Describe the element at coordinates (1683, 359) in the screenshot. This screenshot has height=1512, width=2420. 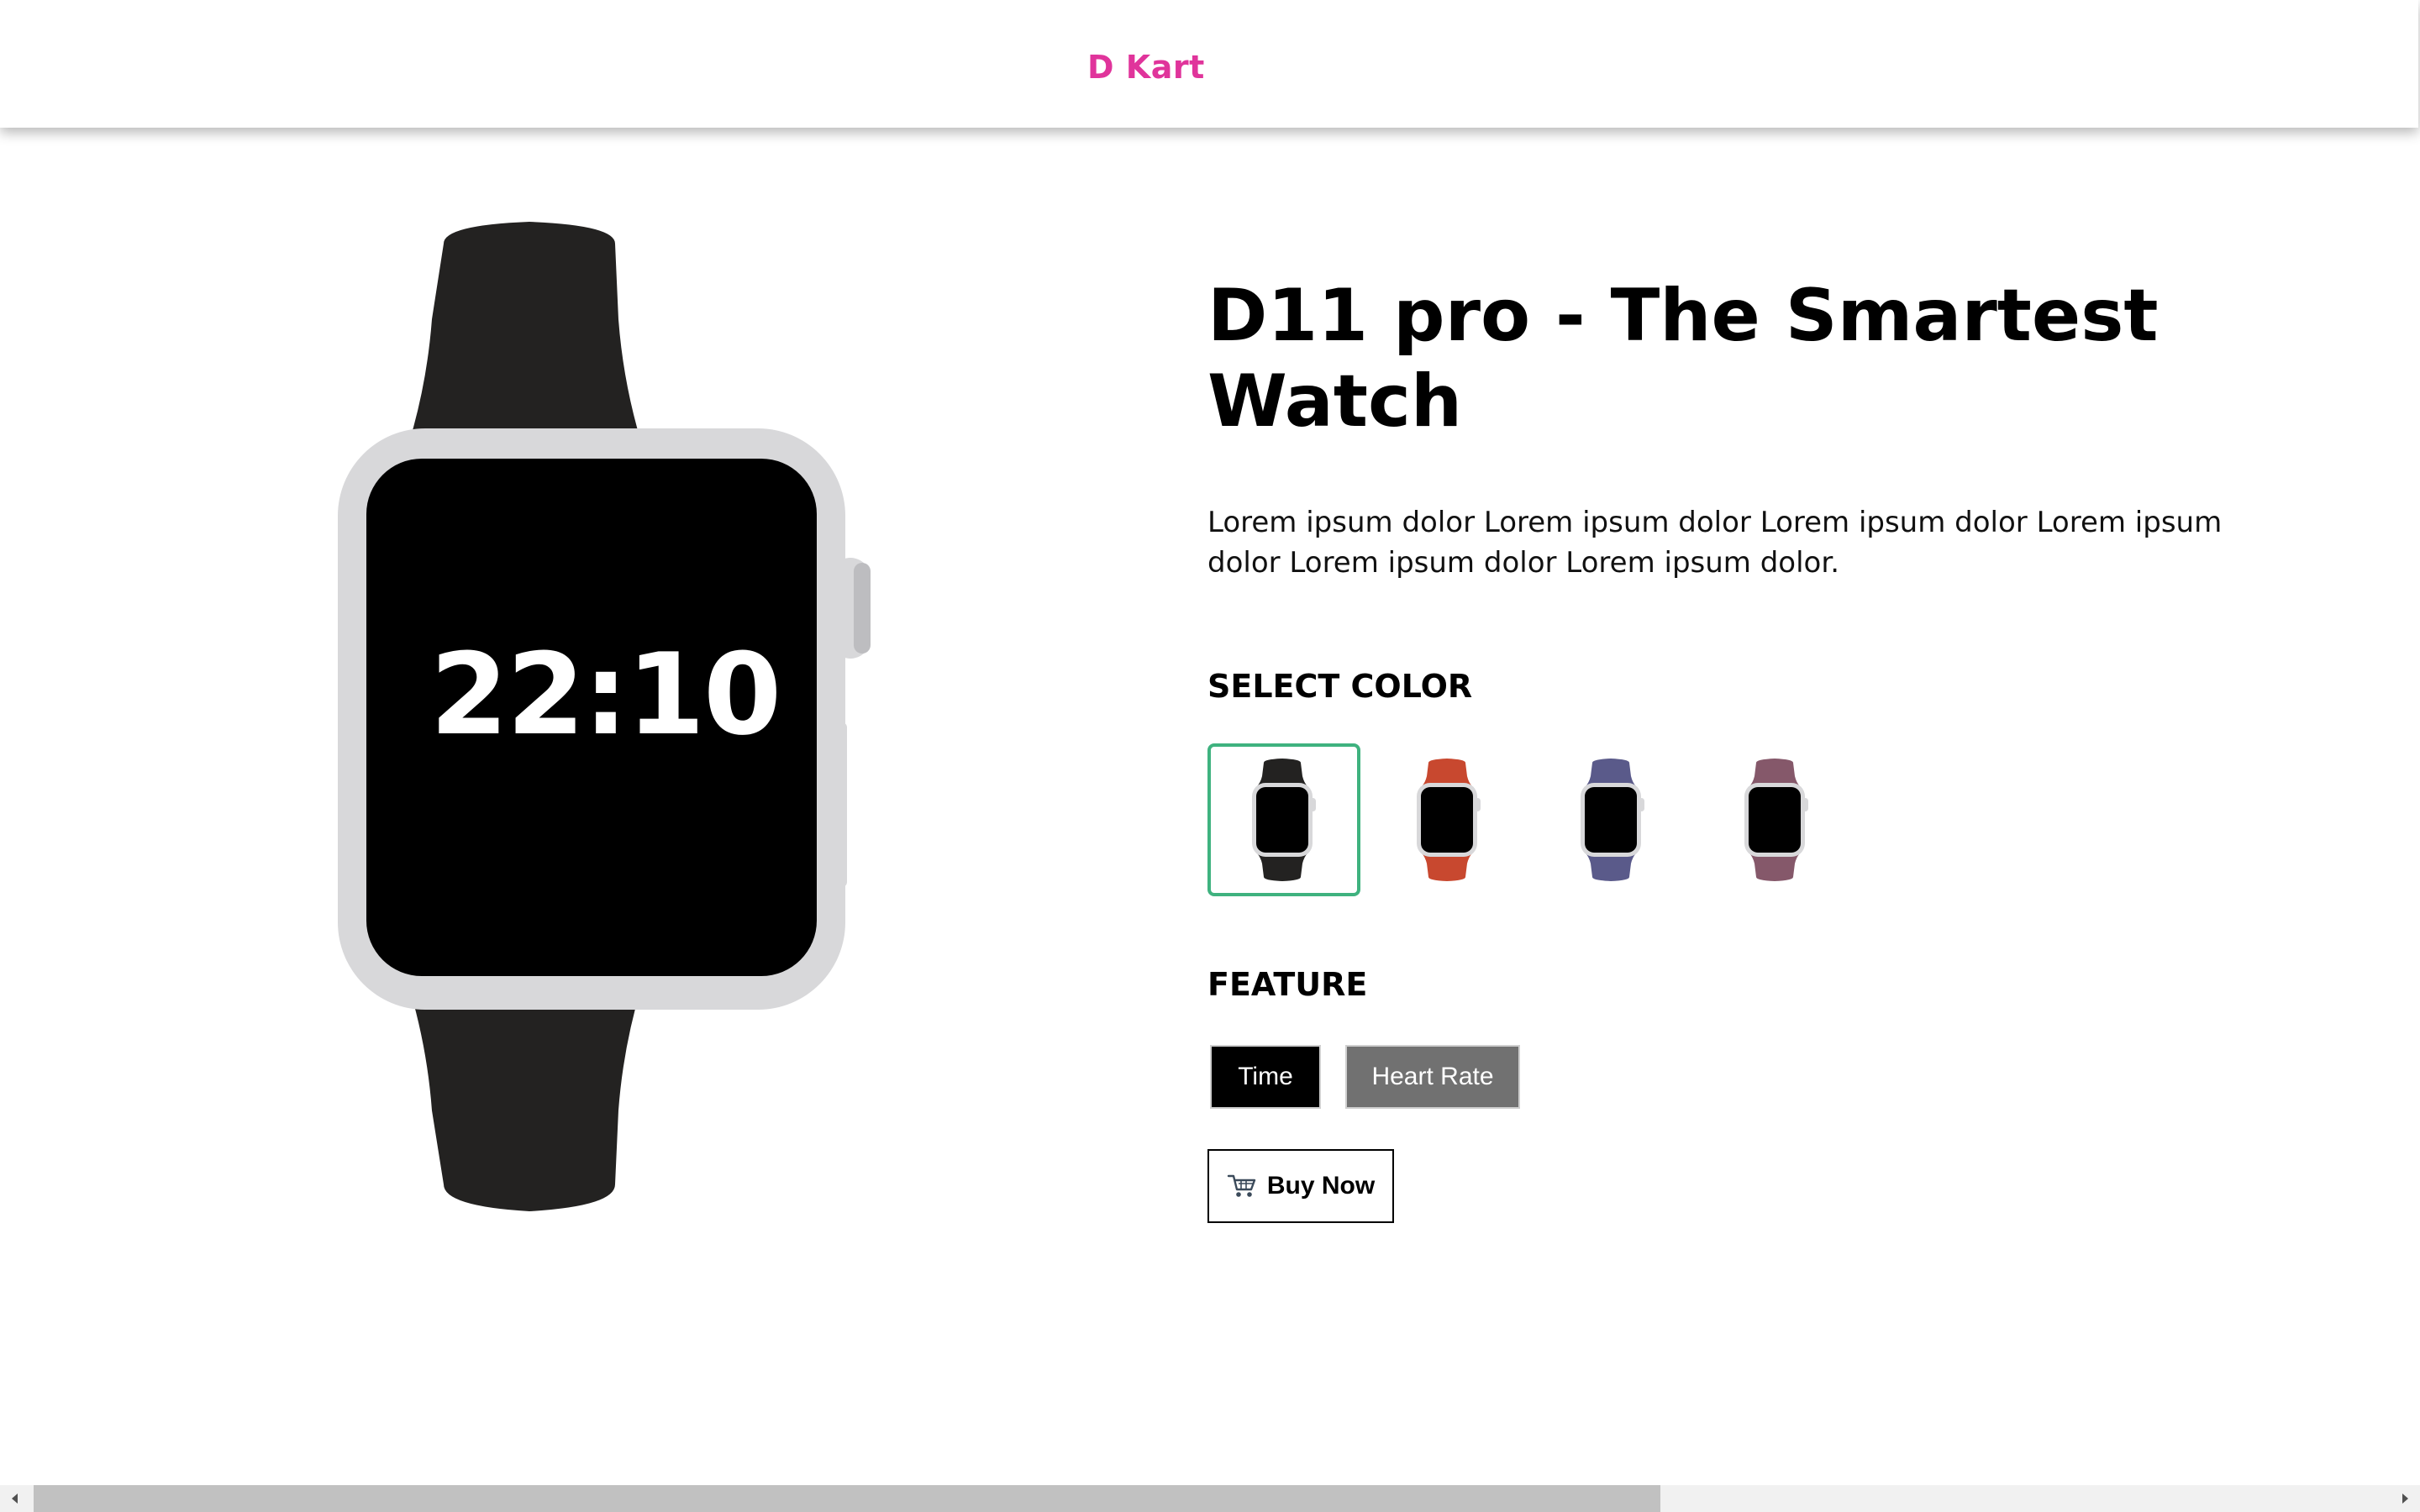
I see `product-title: D11 pro - The Smartest Watch` at that location.